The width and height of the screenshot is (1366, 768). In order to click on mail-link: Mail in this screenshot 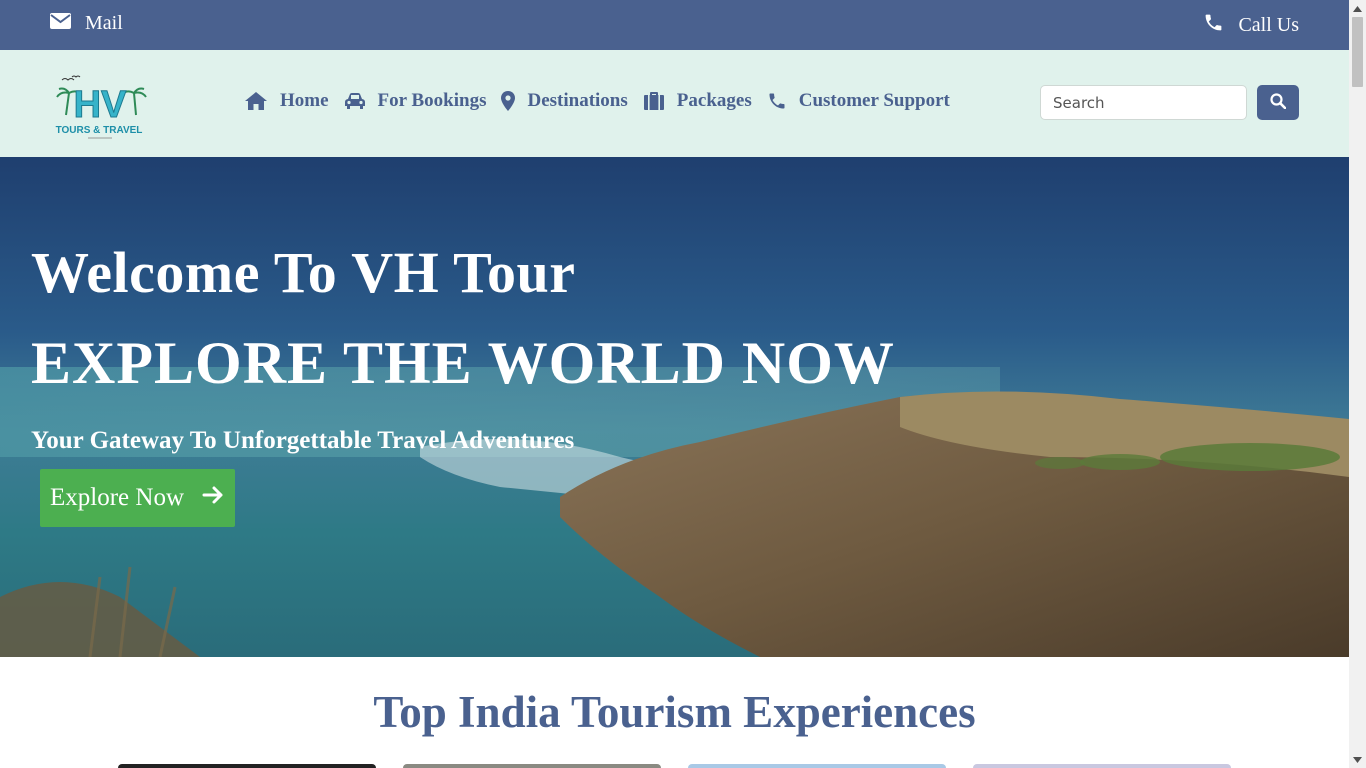, I will do `click(86, 23)`.